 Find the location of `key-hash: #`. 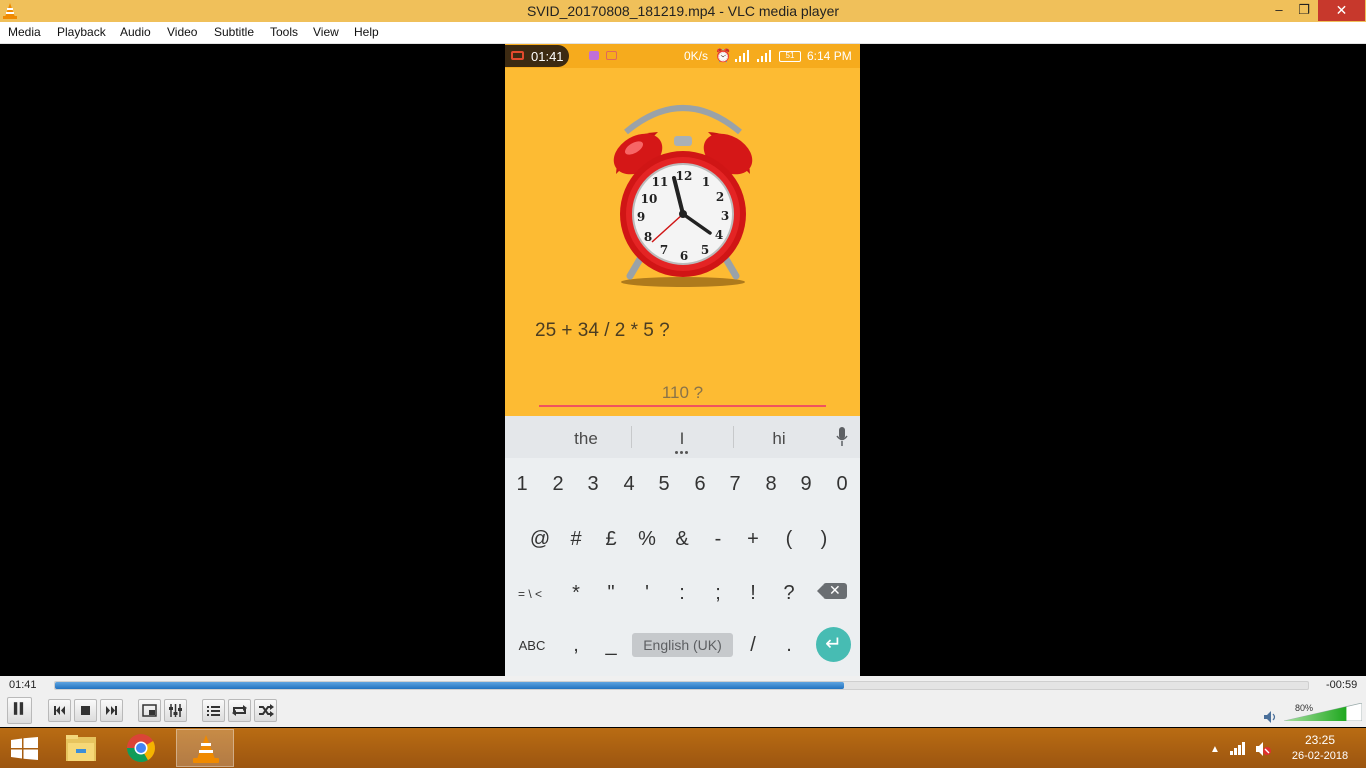

key-hash: # is located at coordinates (576, 539).